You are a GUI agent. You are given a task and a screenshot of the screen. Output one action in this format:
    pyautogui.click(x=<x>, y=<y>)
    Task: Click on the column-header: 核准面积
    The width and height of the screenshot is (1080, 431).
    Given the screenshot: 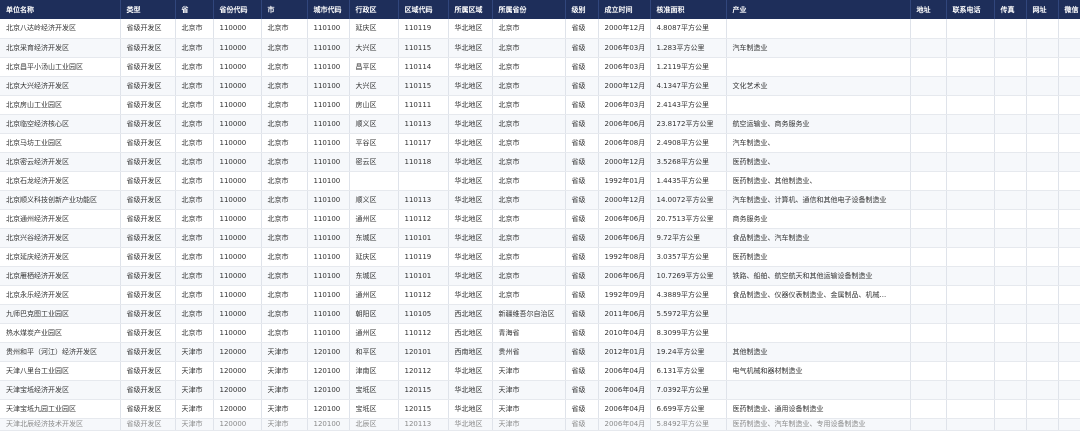 What is the action you would take?
    pyautogui.click(x=688, y=9)
    